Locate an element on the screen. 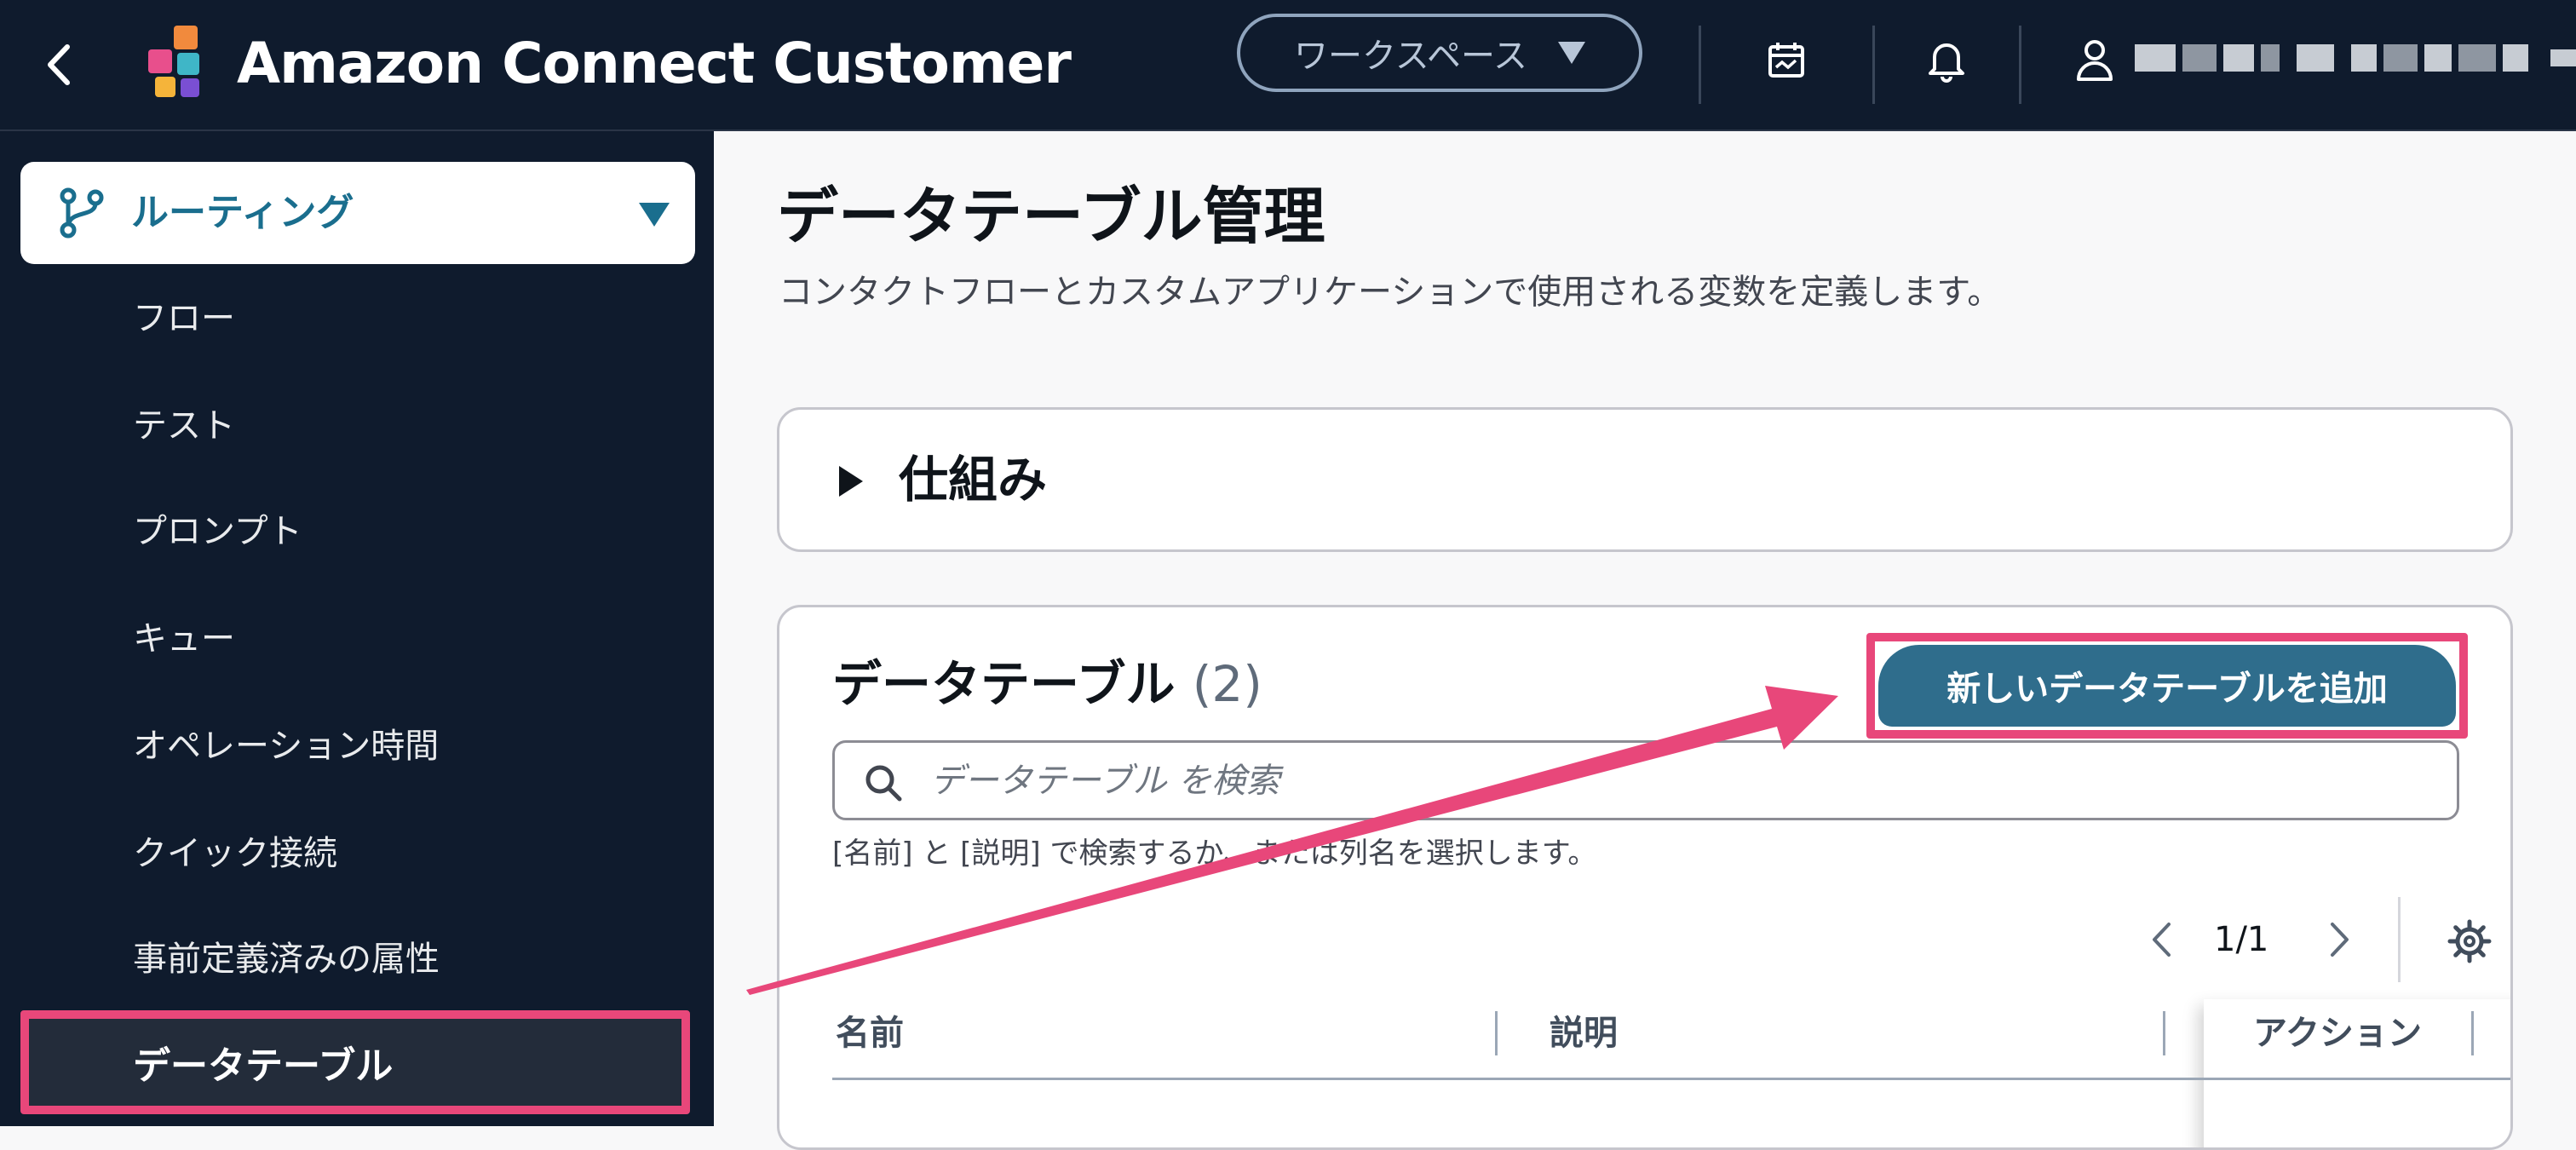 This screenshot has width=2576, height=1150. sidebar-item-test: テスト is located at coordinates (184, 426).